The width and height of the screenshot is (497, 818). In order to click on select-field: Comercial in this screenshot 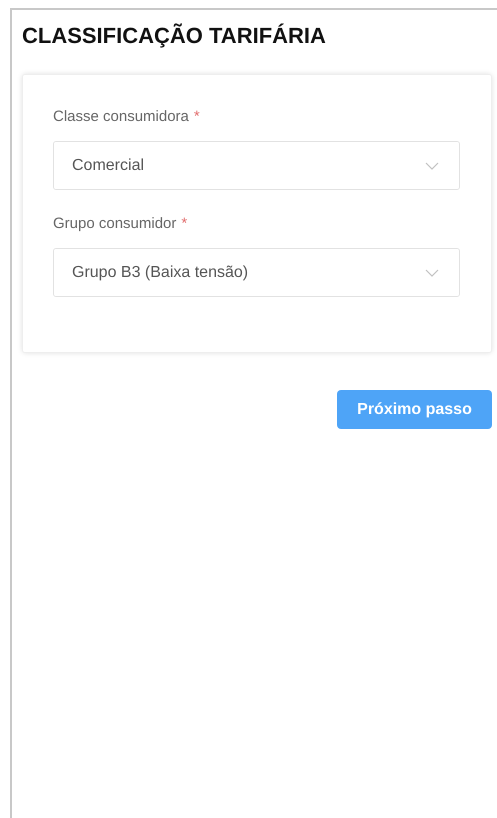, I will do `click(256, 165)`.